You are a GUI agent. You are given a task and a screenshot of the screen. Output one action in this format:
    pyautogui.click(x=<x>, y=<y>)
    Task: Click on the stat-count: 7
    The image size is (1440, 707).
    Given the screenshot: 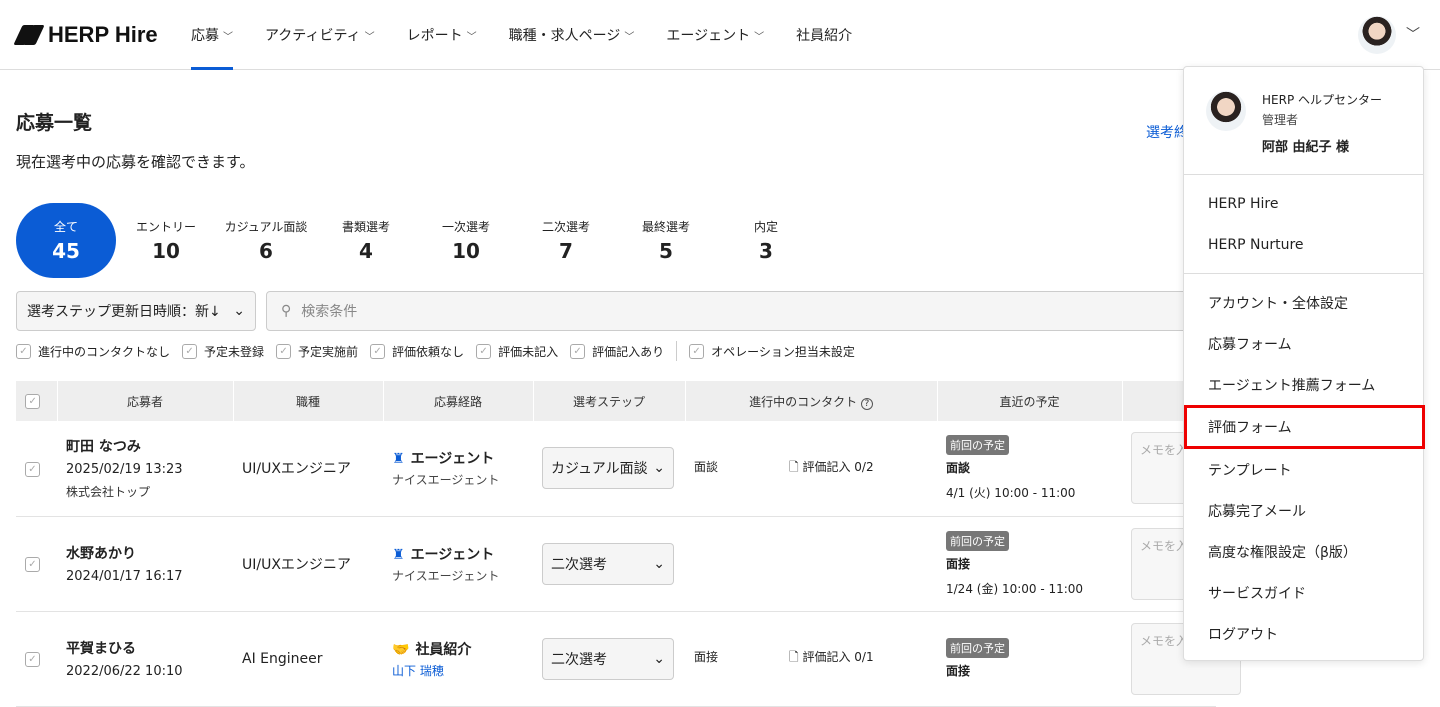 What is the action you would take?
    pyautogui.click(x=566, y=251)
    